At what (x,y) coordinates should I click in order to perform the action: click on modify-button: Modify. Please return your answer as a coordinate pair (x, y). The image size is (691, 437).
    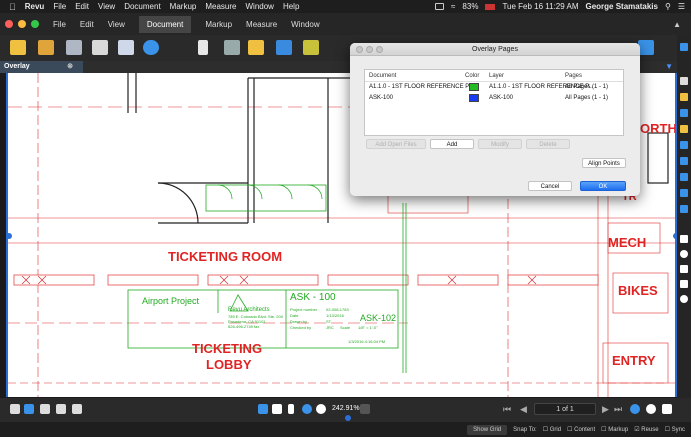
    Looking at the image, I should click on (500, 144).